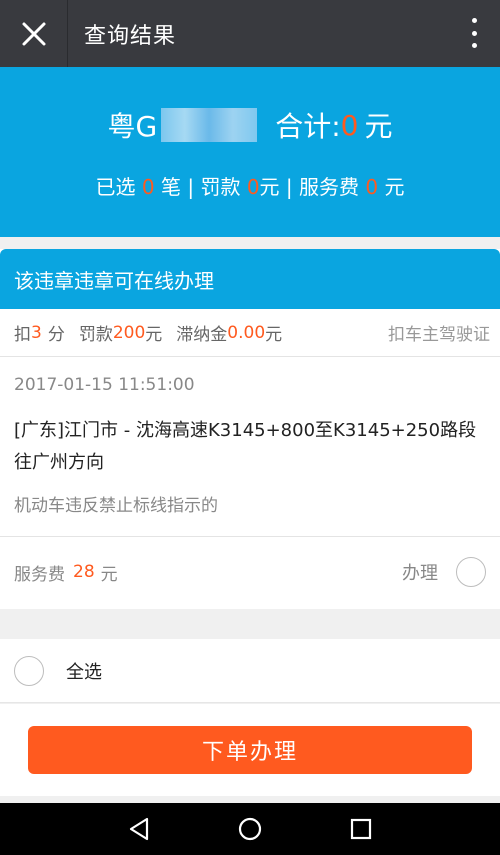  I want to click on service-unit: 元, so click(394, 187).